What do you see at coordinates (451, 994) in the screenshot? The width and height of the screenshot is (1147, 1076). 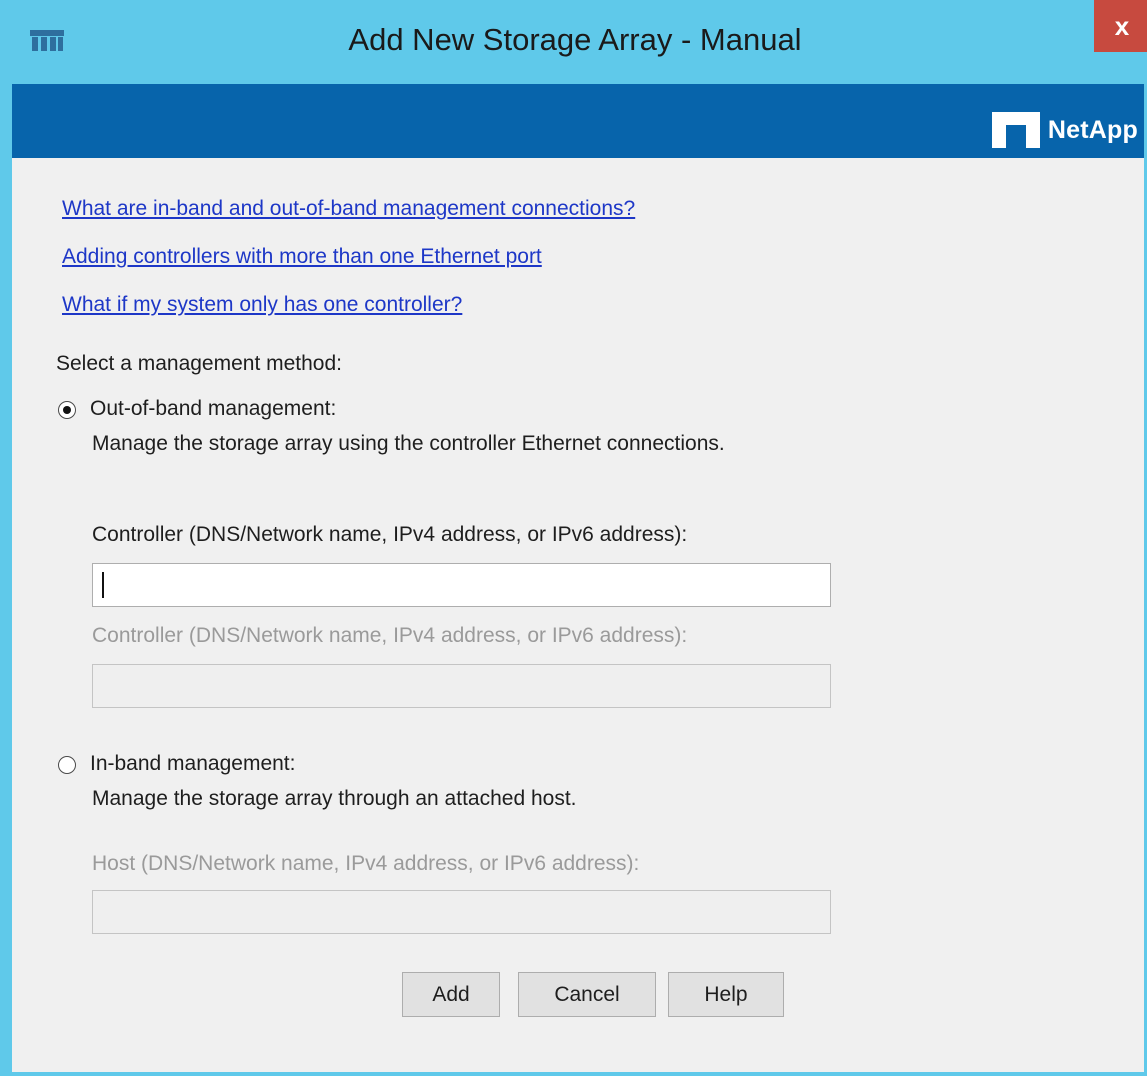 I see `add-button: Add` at bounding box center [451, 994].